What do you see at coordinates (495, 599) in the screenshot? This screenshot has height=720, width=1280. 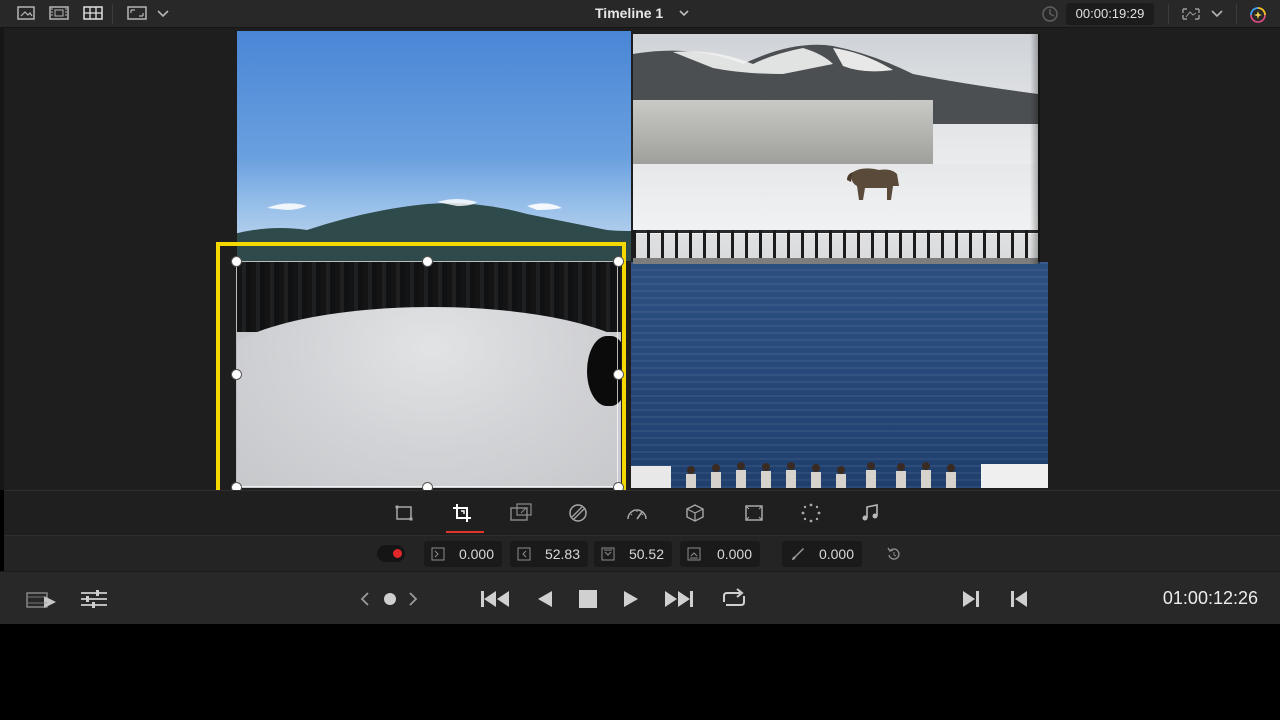 I see `skip-to-start-button` at bounding box center [495, 599].